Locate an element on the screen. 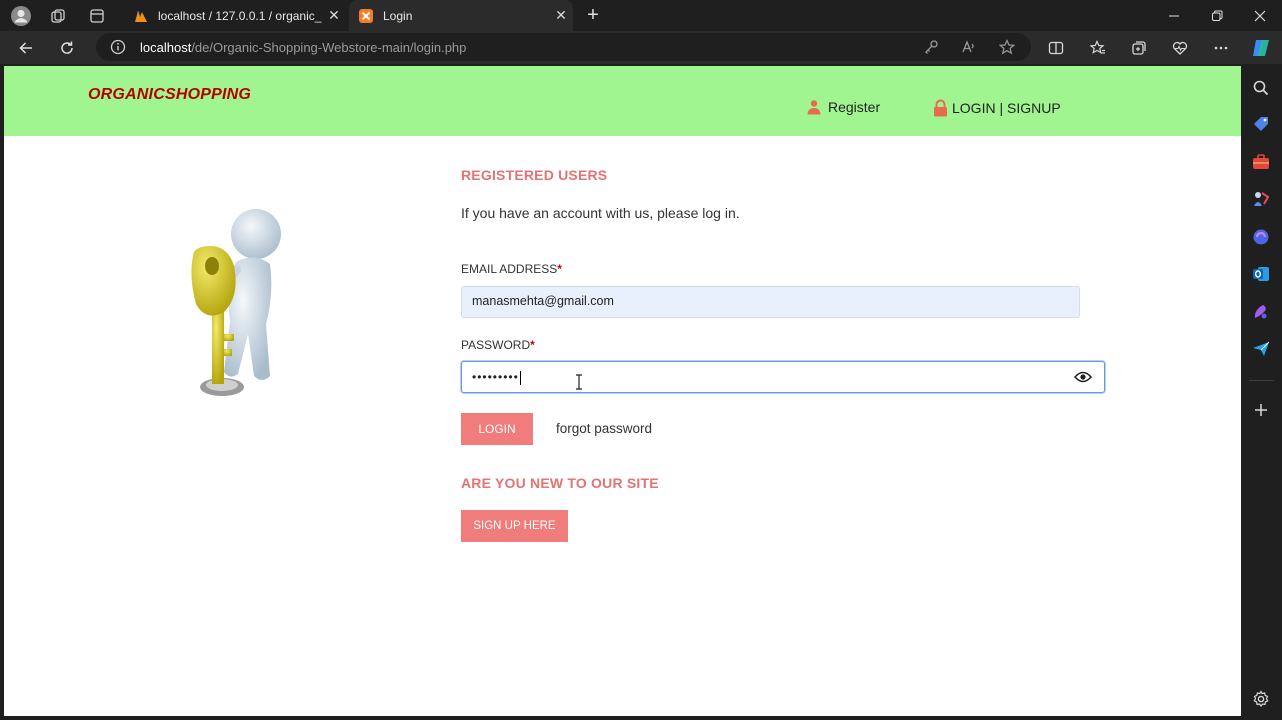  show-password-eye-icon is located at coordinates (1083, 377).